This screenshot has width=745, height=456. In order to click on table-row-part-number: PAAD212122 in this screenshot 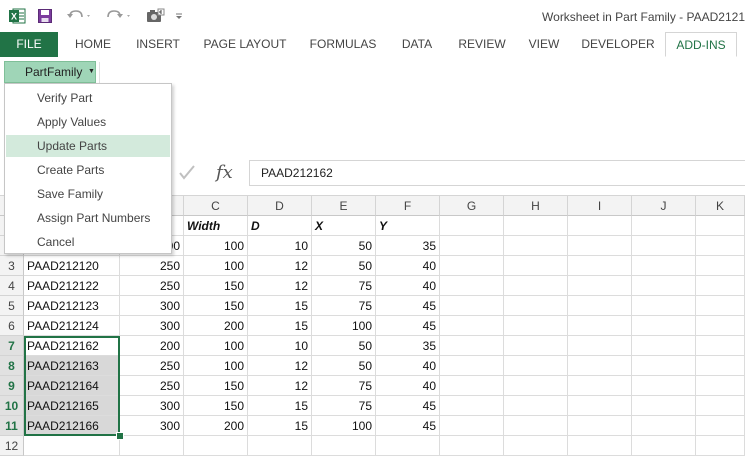, I will do `click(72, 286)`.